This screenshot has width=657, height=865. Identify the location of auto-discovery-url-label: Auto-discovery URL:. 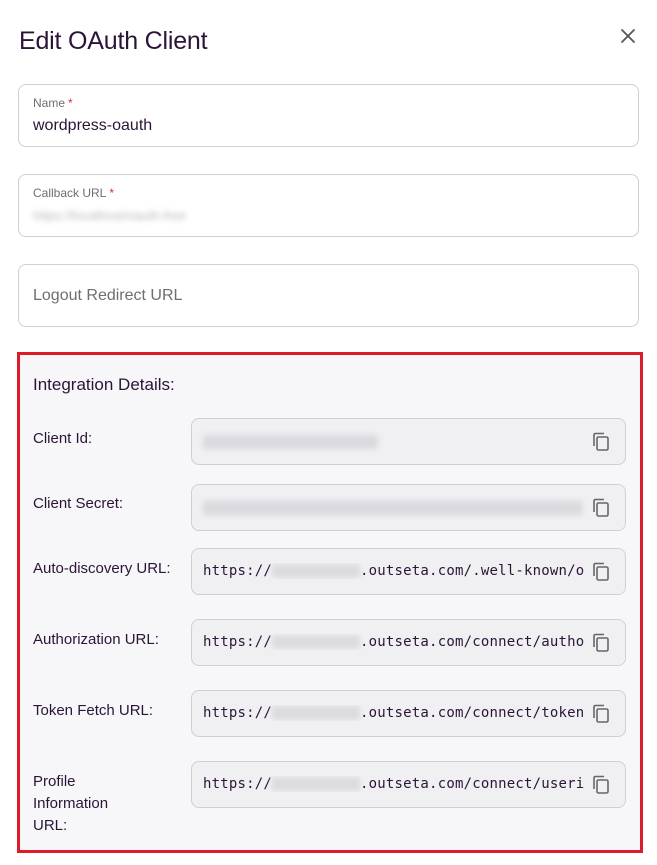
(102, 568).